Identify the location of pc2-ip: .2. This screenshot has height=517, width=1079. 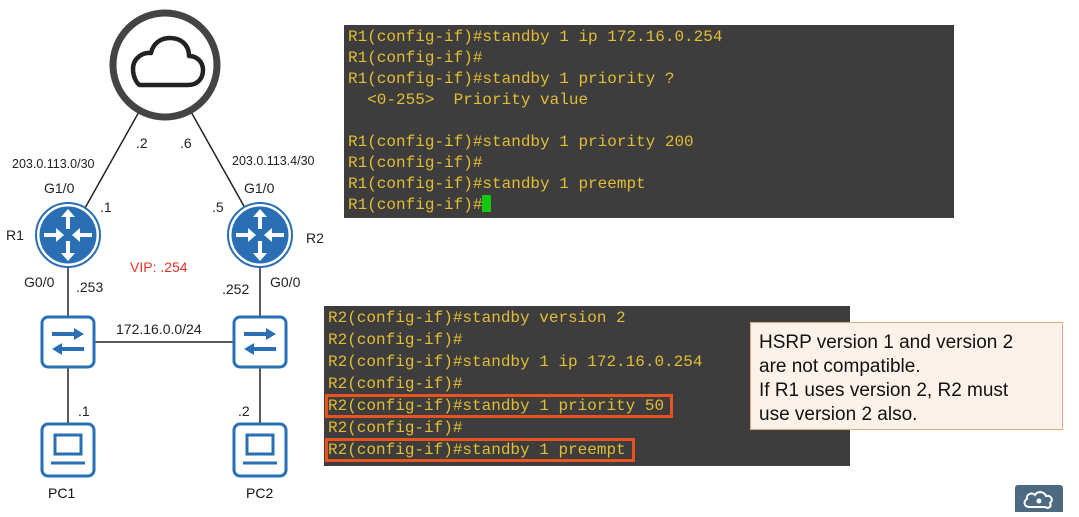
(244, 411).